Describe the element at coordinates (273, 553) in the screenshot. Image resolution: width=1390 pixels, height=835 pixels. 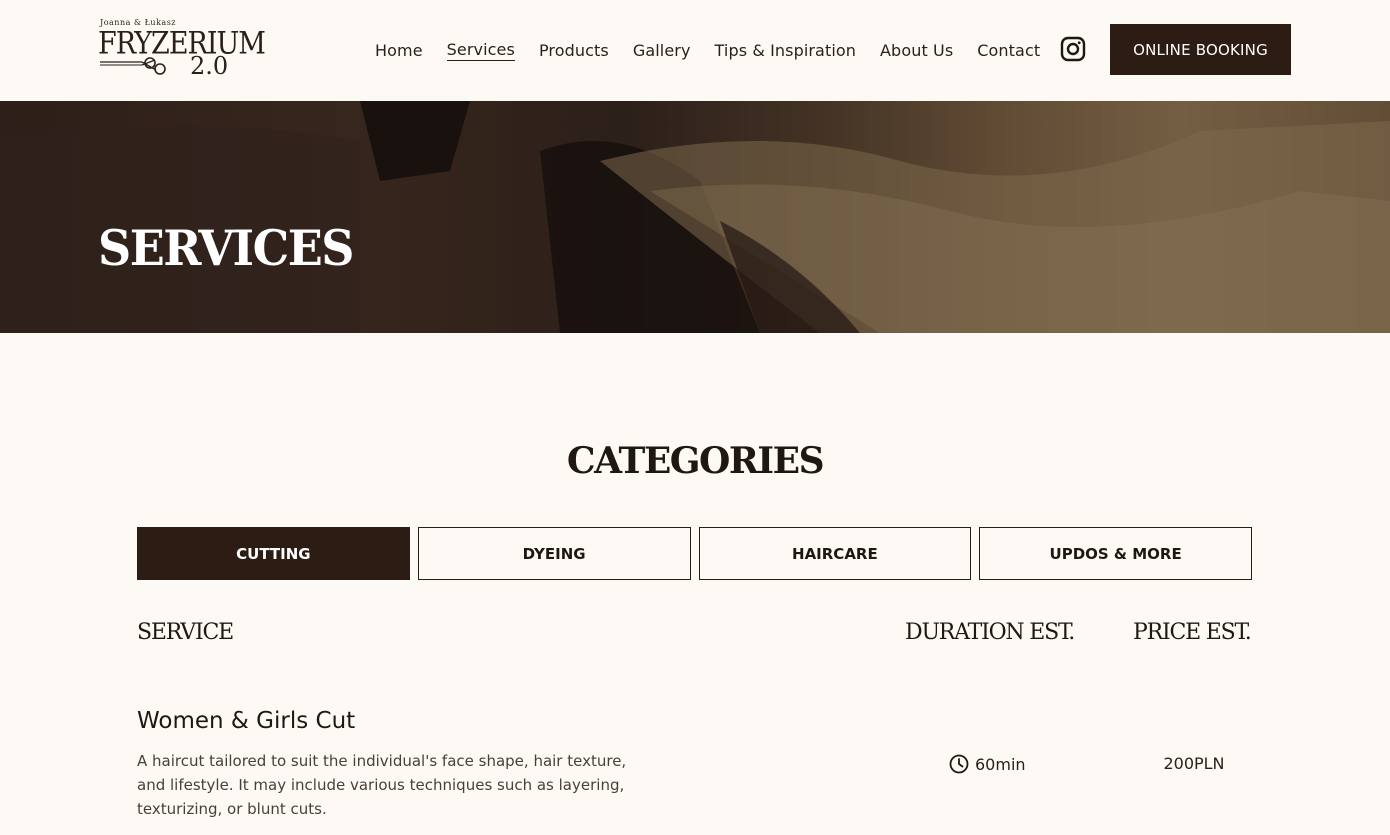
I see `tab-cutting: CUTTING` at that location.